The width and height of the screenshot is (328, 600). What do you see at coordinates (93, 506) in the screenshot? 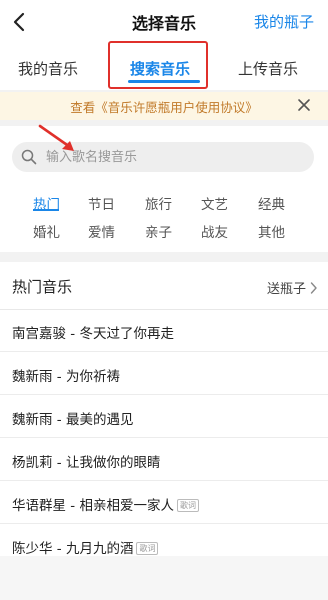
I see `song-title: 华语群星 - 相亲相爱一家人` at bounding box center [93, 506].